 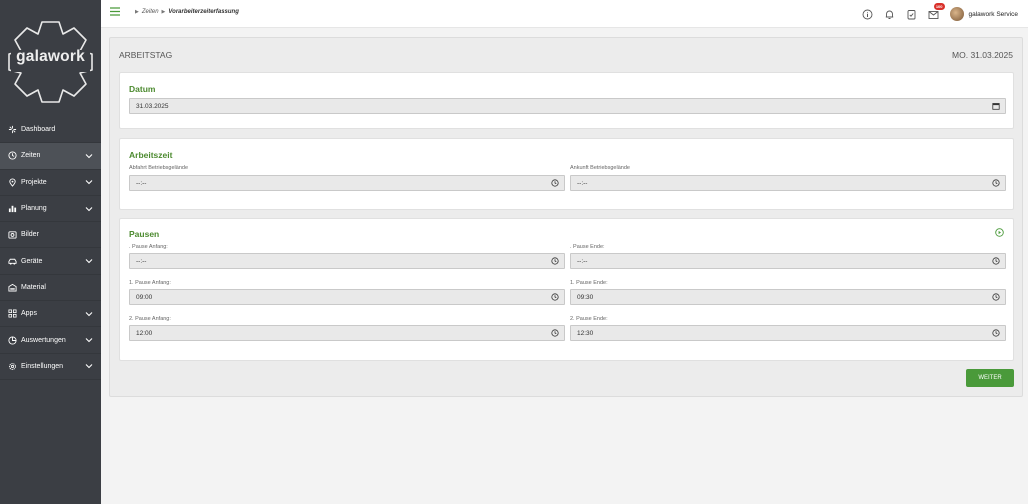 I want to click on sidebar-item-zeiten: Zeiten, so click(x=50, y=156).